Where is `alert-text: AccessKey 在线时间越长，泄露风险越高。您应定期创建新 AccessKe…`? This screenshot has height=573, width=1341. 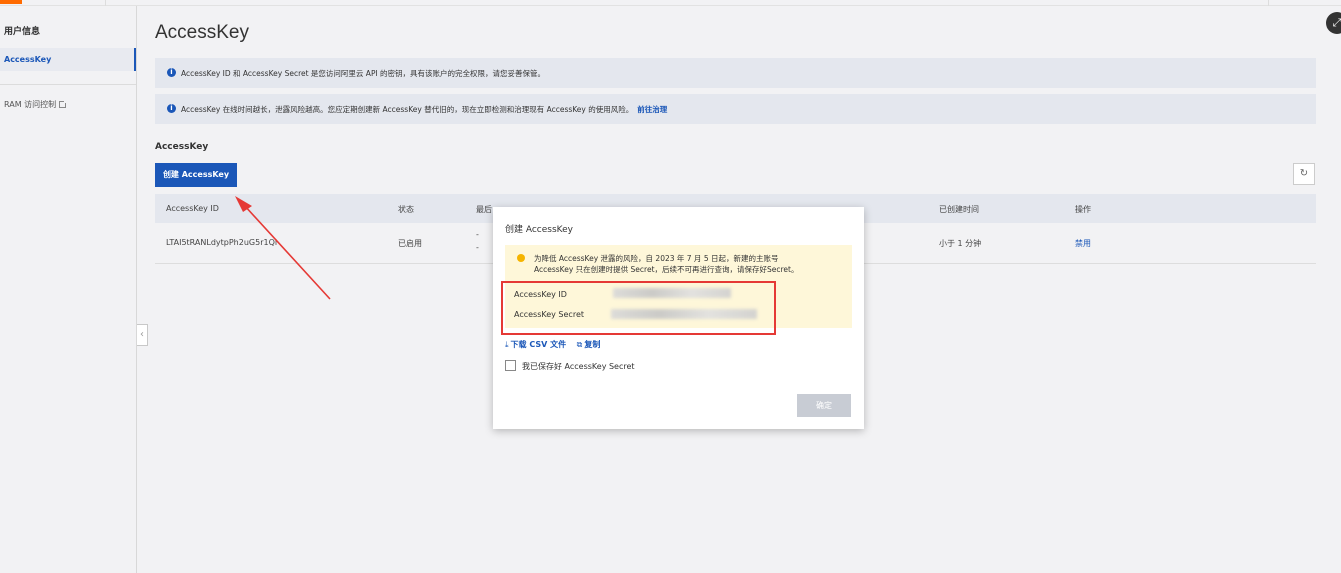 alert-text: AccessKey 在线时间越长，泄露风险越高。您应定期创建新 AccessKe… is located at coordinates (407, 109).